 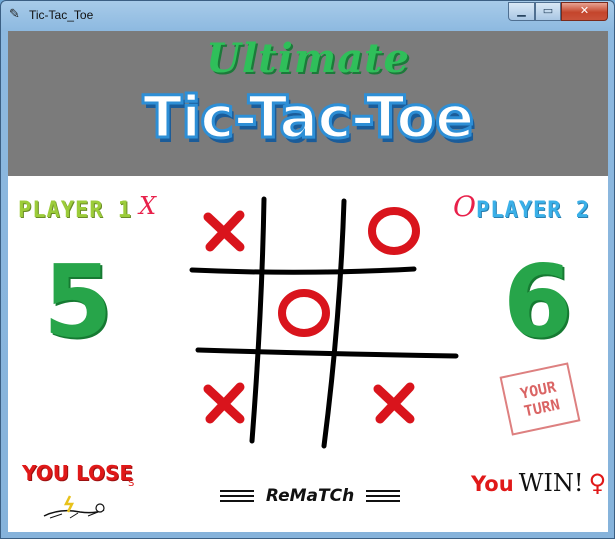 What do you see at coordinates (307, 16) in the screenshot?
I see `title-bar: ✎ Tic-Tac_Toe ▁ ▭ ✕` at bounding box center [307, 16].